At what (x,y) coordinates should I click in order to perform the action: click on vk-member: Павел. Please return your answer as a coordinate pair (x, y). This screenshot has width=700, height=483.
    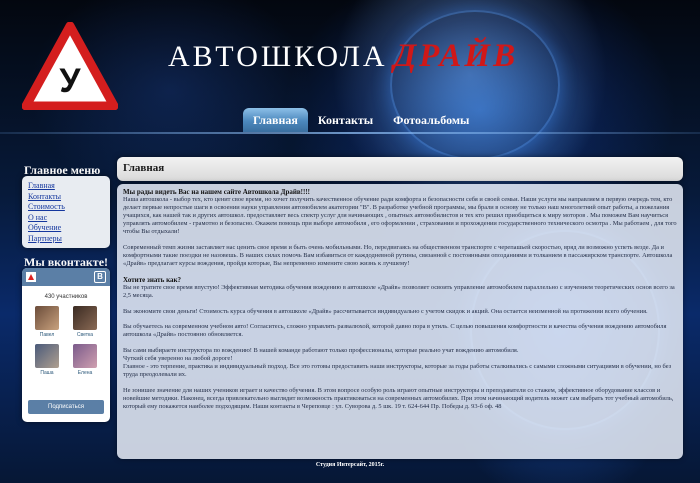
    Looking at the image, I should click on (47, 322).